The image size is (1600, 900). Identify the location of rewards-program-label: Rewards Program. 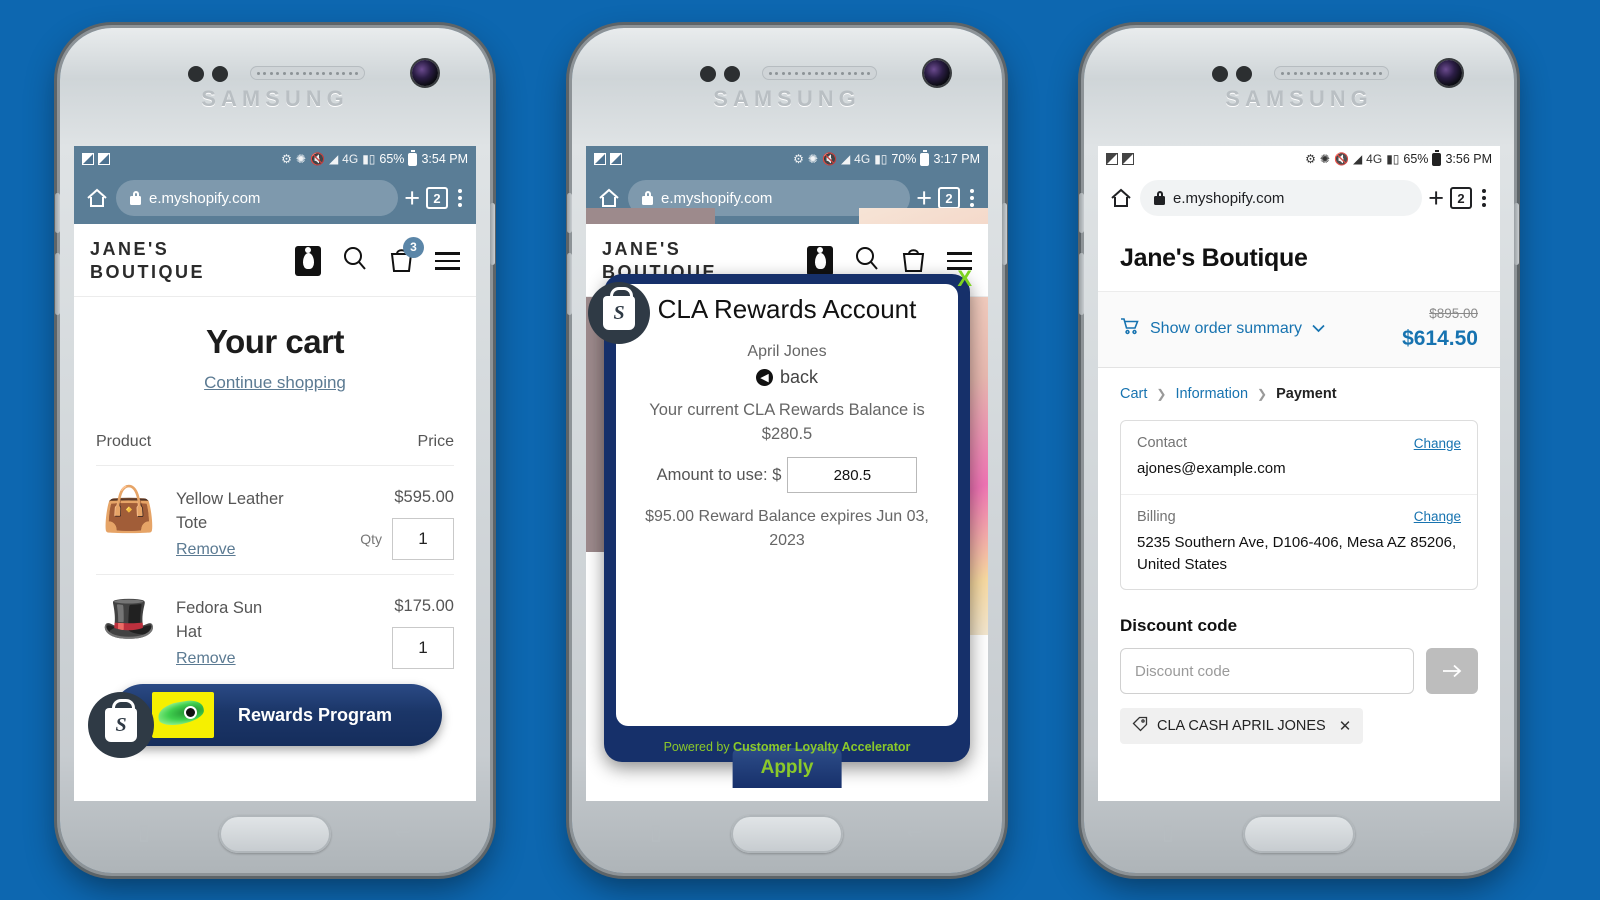
(315, 714).